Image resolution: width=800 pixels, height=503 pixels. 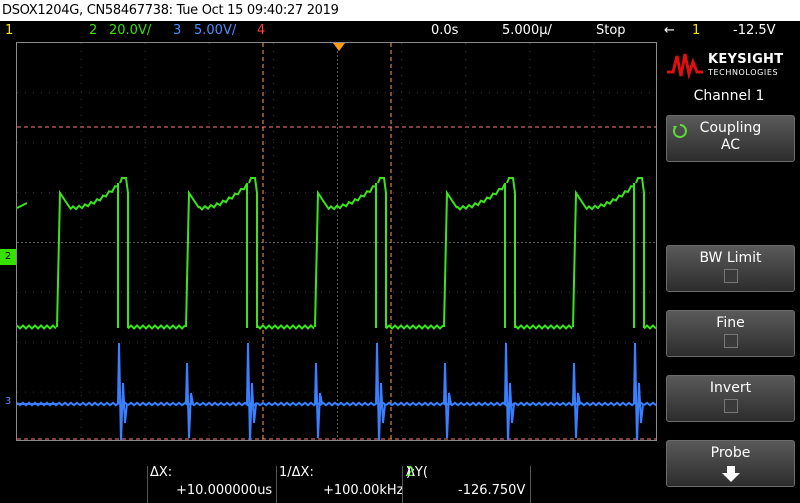 I want to click on probe-label: Probe, so click(x=730, y=453).